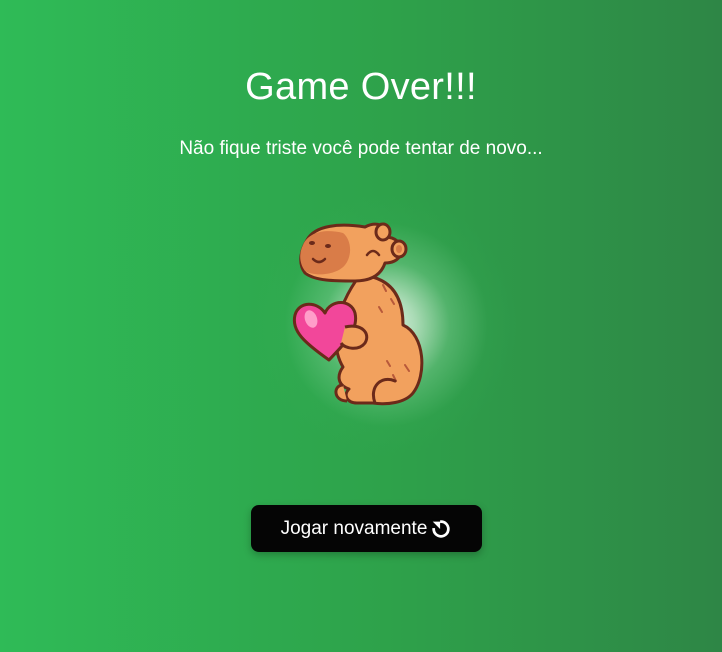  I want to click on refresh-icon, so click(441, 529).